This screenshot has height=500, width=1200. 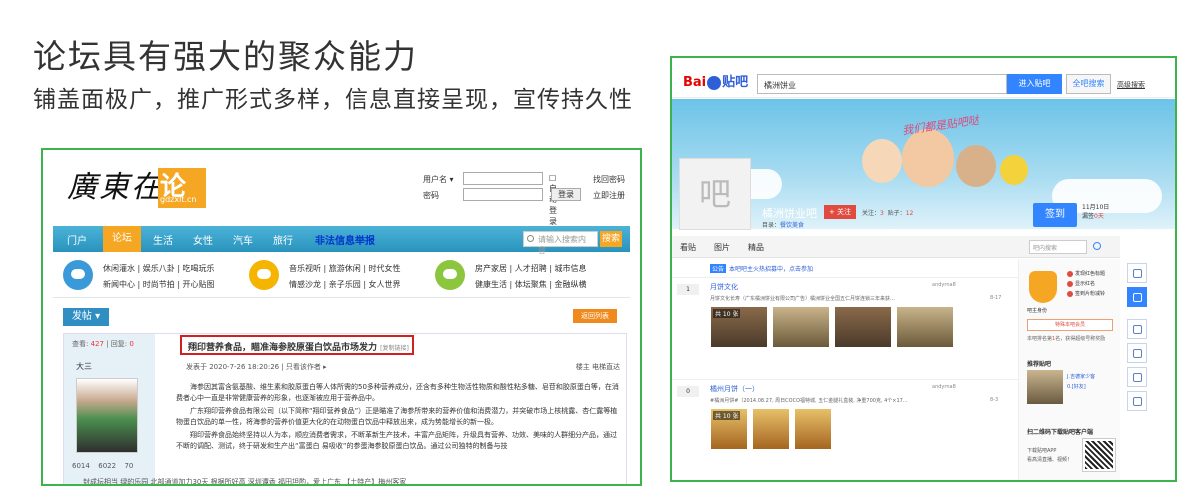 I want to click on username-input, so click(x=503, y=178).